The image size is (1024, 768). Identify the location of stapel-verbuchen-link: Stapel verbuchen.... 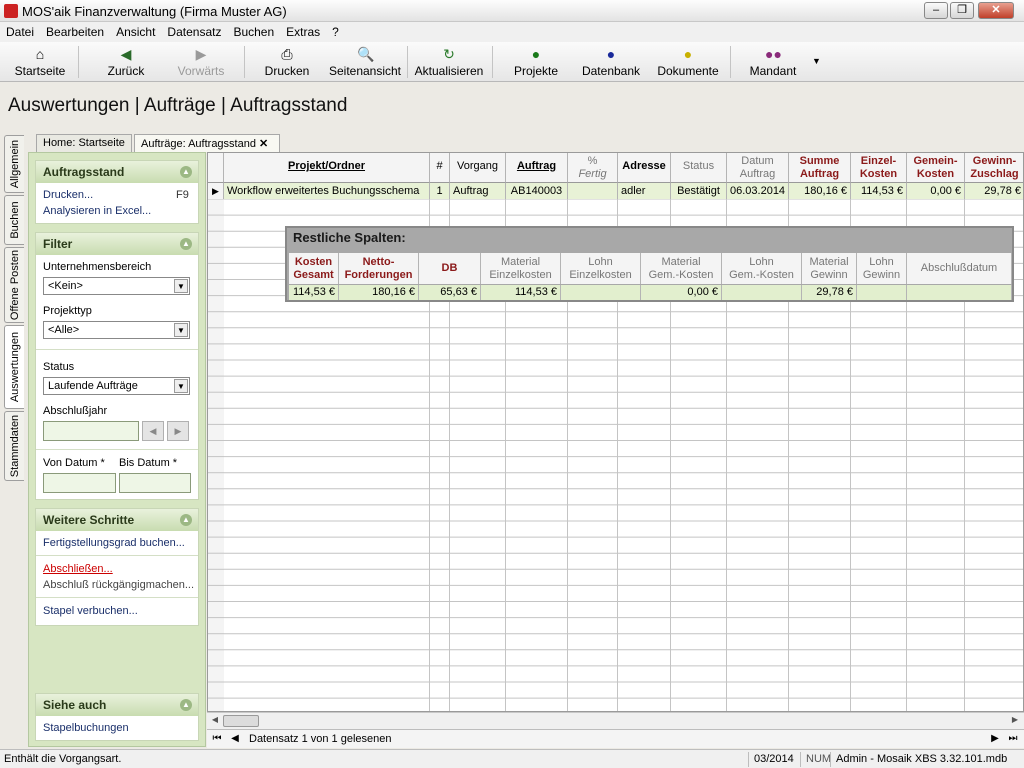
(90, 611).